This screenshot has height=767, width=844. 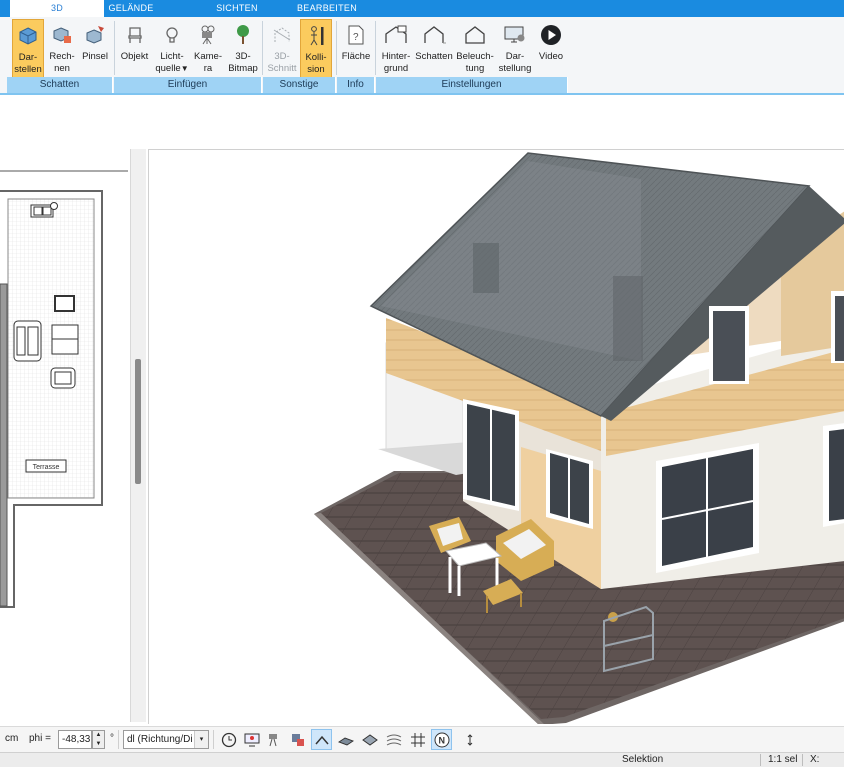 What do you see at coordinates (393, 739) in the screenshot?
I see `terrain-lines-icon` at bounding box center [393, 739].